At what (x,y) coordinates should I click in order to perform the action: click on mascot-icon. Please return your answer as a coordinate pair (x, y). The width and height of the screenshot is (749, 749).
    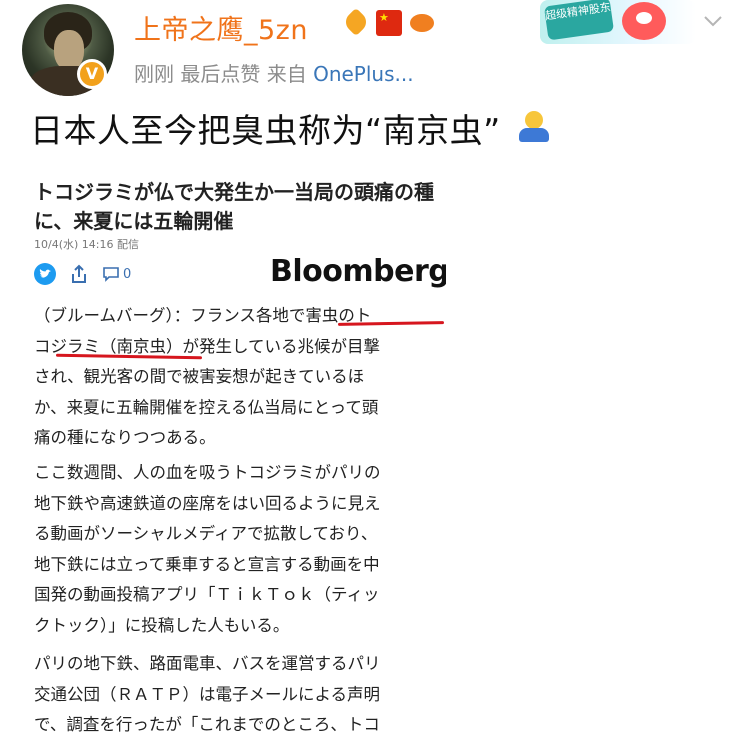
    Looking at the image, I should click on (644, 21).